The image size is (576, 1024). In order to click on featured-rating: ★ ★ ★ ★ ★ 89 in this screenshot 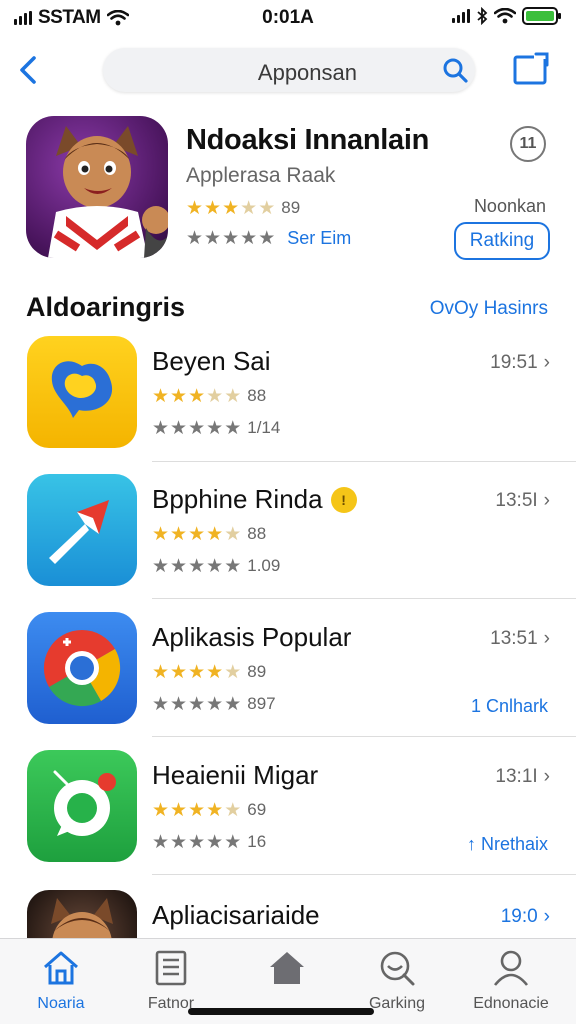, I will do `click(243, 208)`.